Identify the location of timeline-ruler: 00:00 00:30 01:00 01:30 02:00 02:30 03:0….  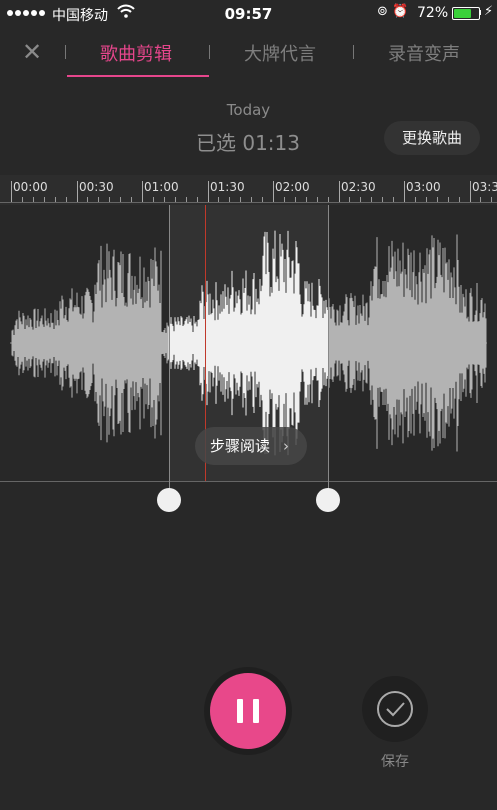
(248, 190).